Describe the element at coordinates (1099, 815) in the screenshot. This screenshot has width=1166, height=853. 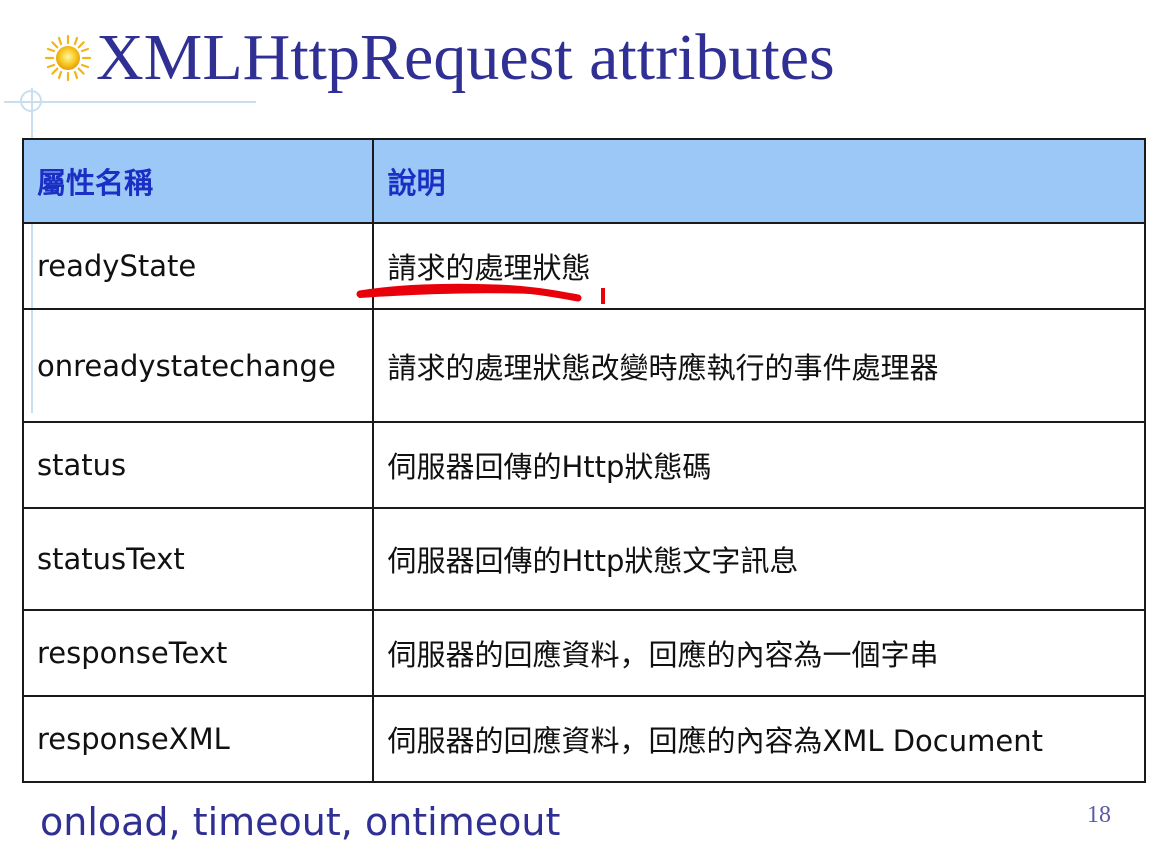
I see `page-number: 18` at that location.